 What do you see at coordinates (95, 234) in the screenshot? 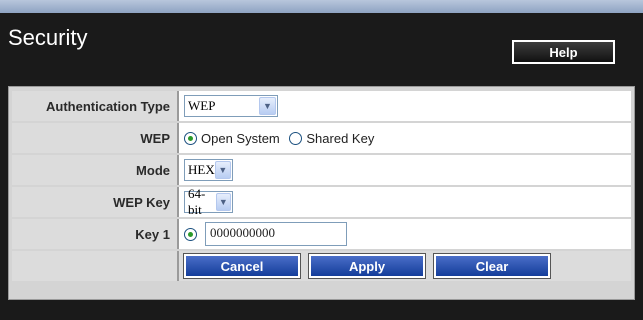
I see `key1-label: Key 1` at bounding box center [95, 234].